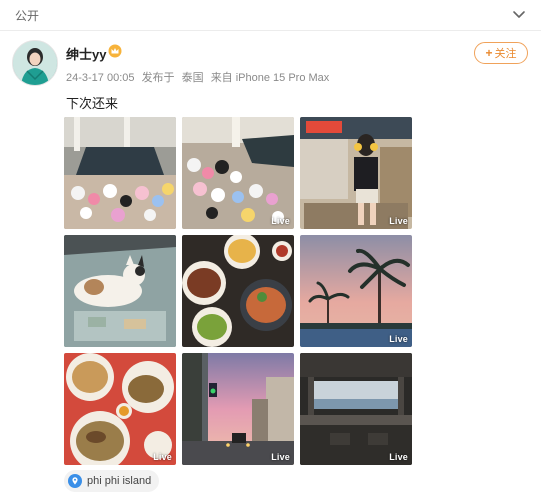  What do you see at coordinates (120, 173) in the screenshot?
I see `photo-pool-plush-toys` at bounding box center [120, 173].